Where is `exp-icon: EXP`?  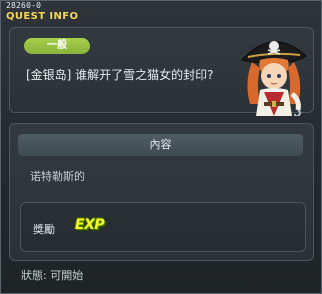
exp-icon: EXP is located at coordinates (90, 225).